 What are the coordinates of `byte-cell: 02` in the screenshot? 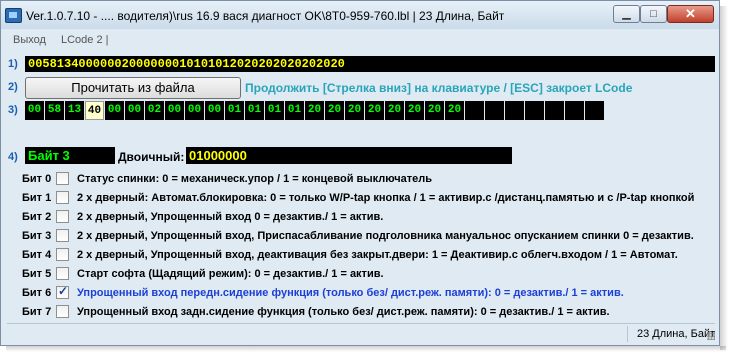 It's located at (154, 110).